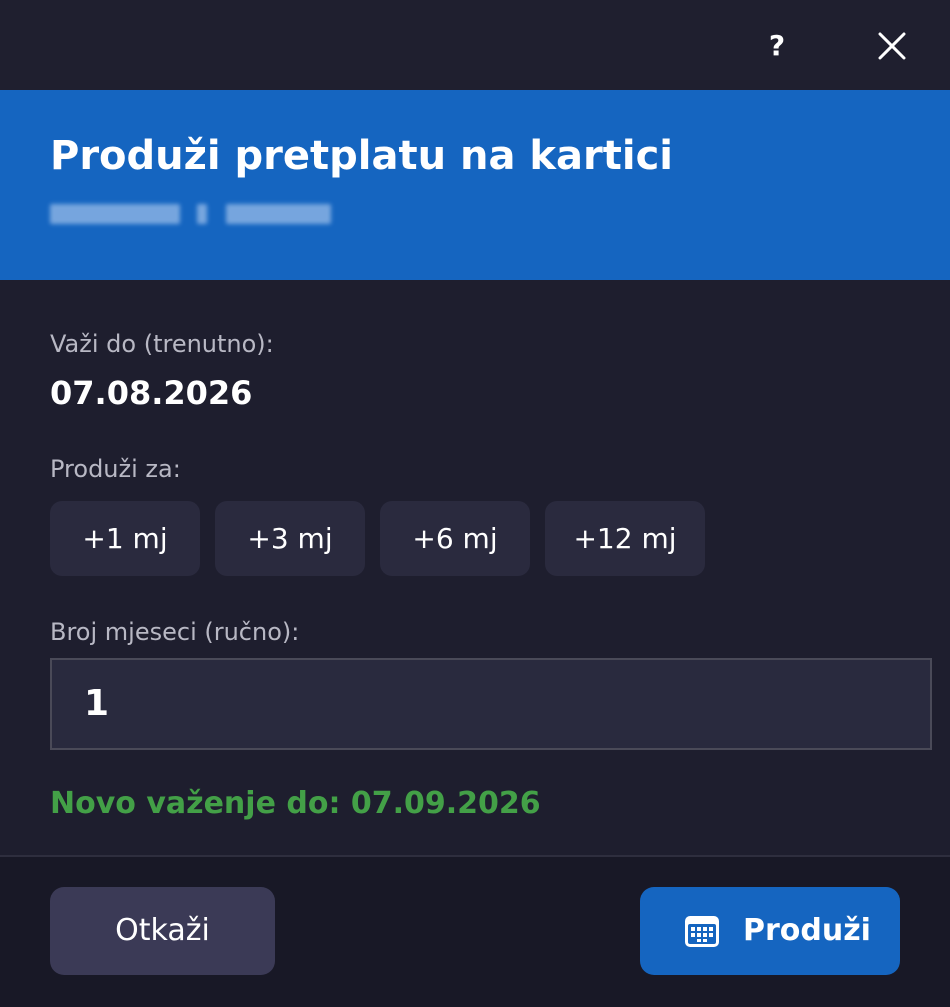 The height and width of the screenshot is (1007, 950). I want to click on title-bar: ?, so click(475, 45).